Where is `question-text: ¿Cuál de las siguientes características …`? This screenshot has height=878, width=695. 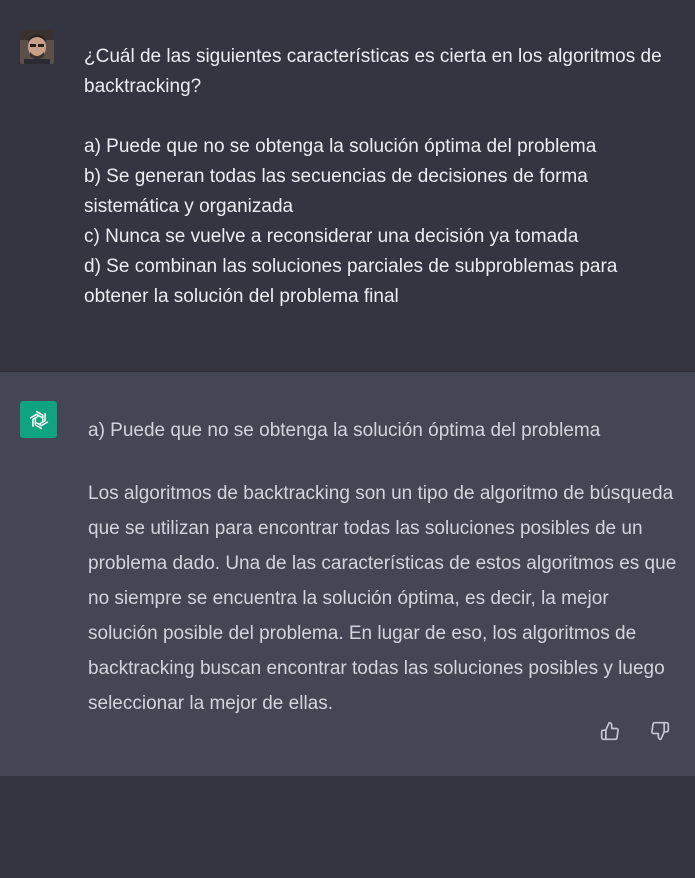
question-text: ¿Cuál de las siguientes características … is located at coordinates (373, 71).